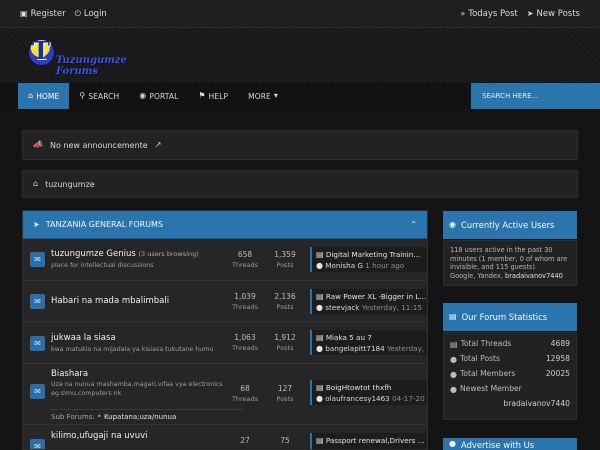 Image resolution: width=600 pixels, height=450 pixels. Describe the element at coordinates (463, 13) in the screenshot. I see `double-chevron-right-icon: »` at that location.